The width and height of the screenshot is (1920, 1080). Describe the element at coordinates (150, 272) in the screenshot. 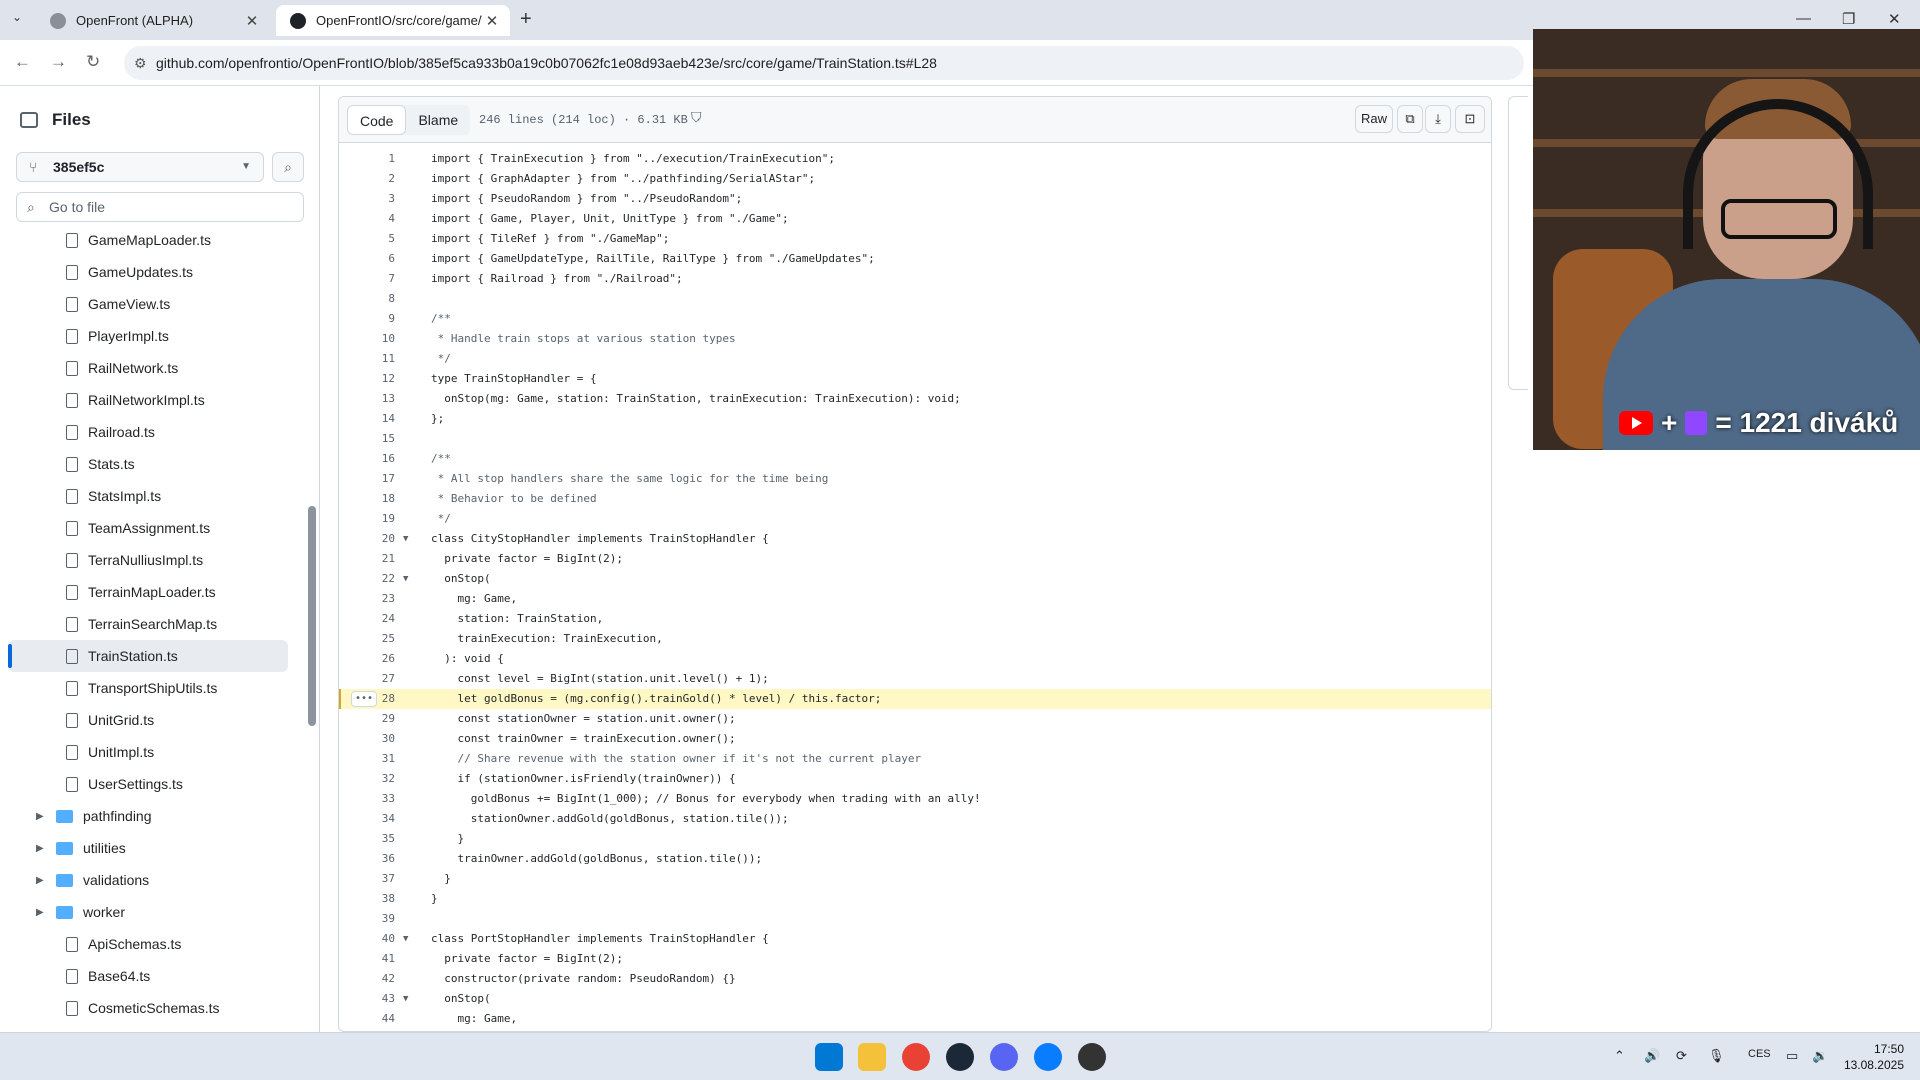

I see `tree-file: GameUpdates.ts` at that location.